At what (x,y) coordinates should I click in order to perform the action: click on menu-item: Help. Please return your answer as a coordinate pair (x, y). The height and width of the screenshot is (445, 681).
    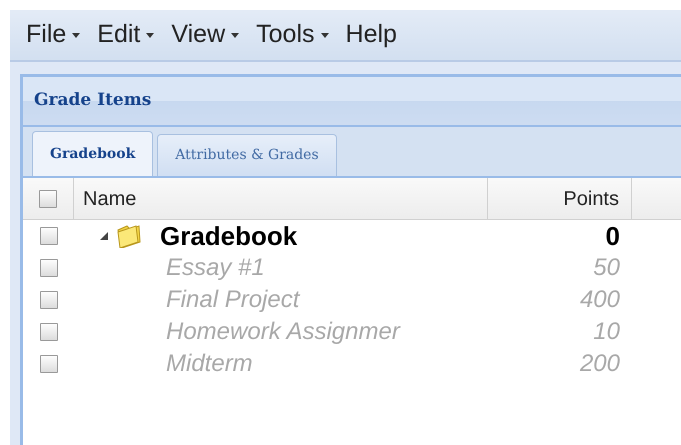
    Looking at the image, I should click on (371, 35).